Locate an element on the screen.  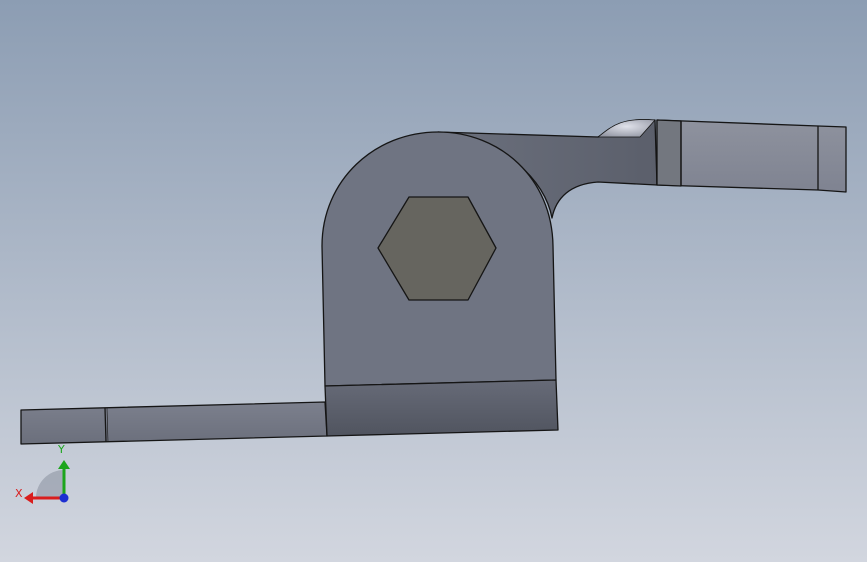
left-arm-face is located at coordinates (174, 423).